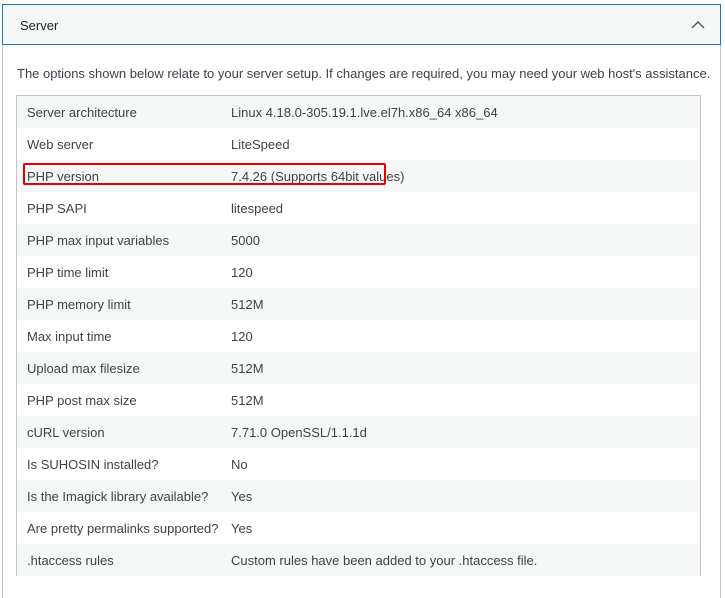 The width and height of the screenshot is (725, 598). I want to click on row-label: PHP version, so click(63, 176).